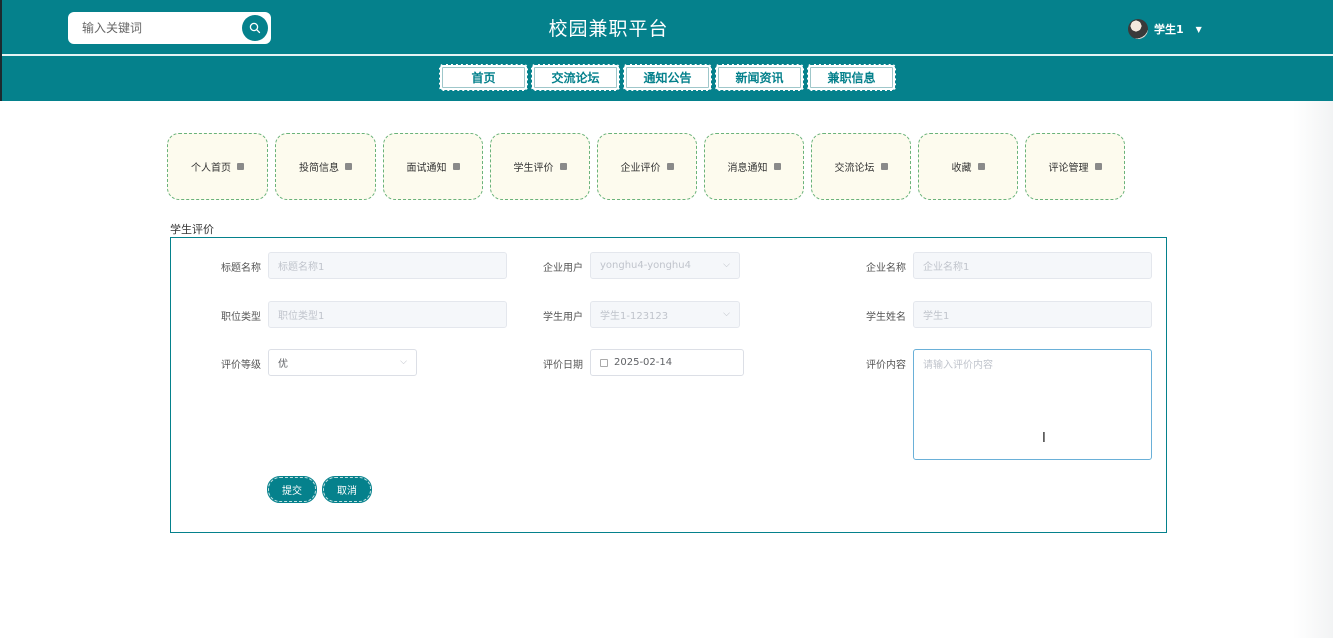 This screenshot has width=1333, height=638. Describe the element at coordinates (342, 362) in the screenshot. I see `rating-level-select: 优 ⌵` at that location.